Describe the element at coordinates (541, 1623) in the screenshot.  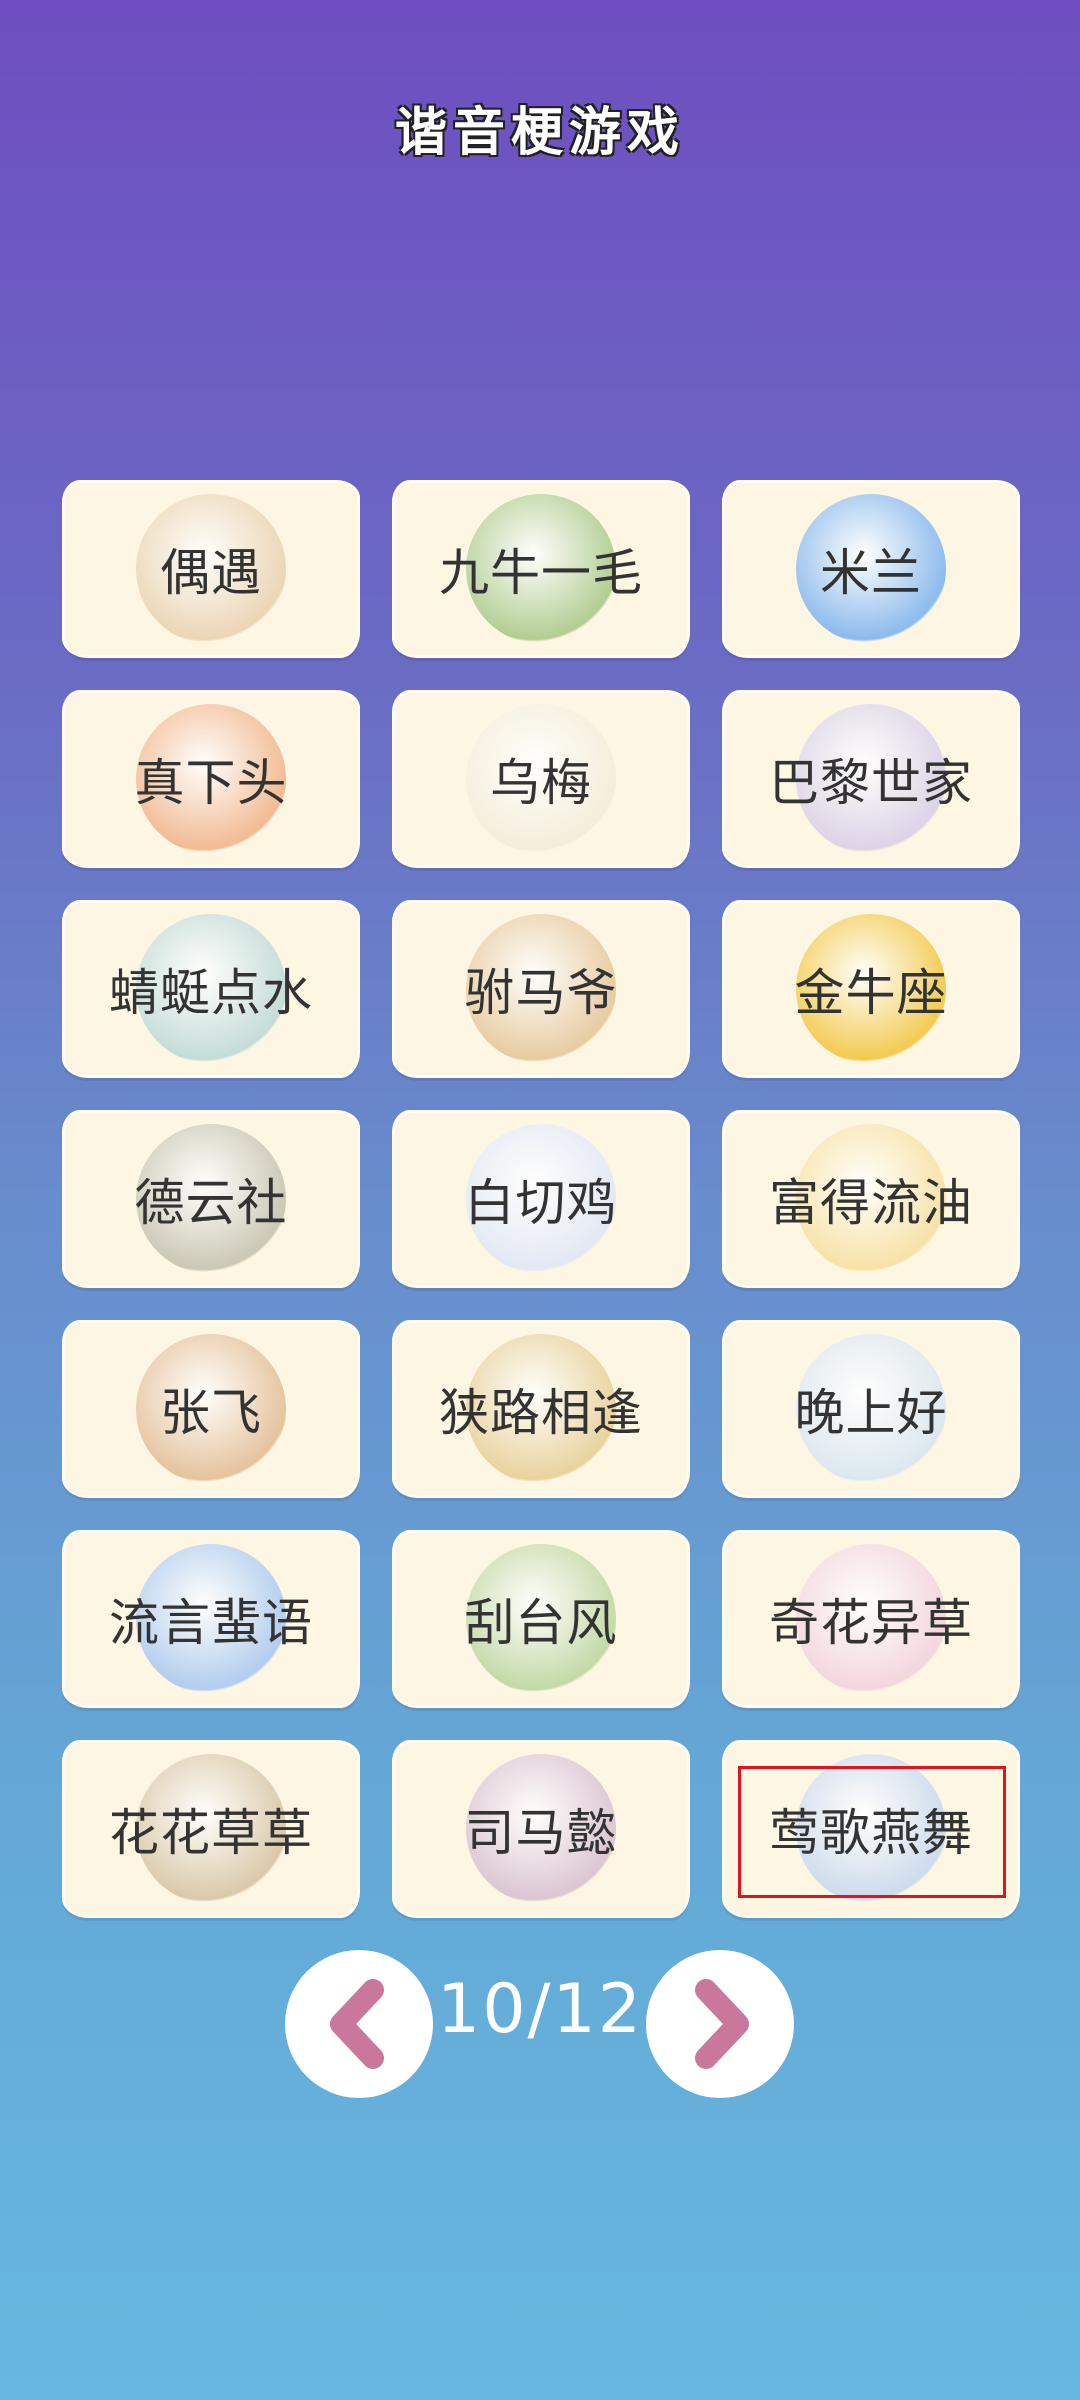
I see `card-label: 刮台风` at that location.